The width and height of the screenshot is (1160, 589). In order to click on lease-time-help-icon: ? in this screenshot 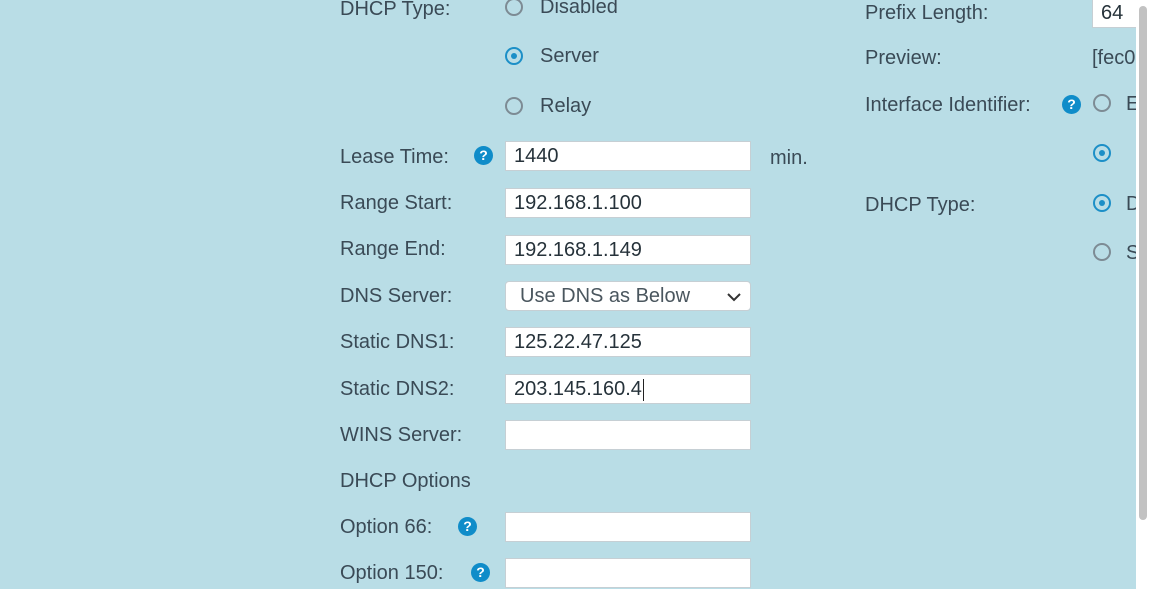, I will do `click(483, 155)`.